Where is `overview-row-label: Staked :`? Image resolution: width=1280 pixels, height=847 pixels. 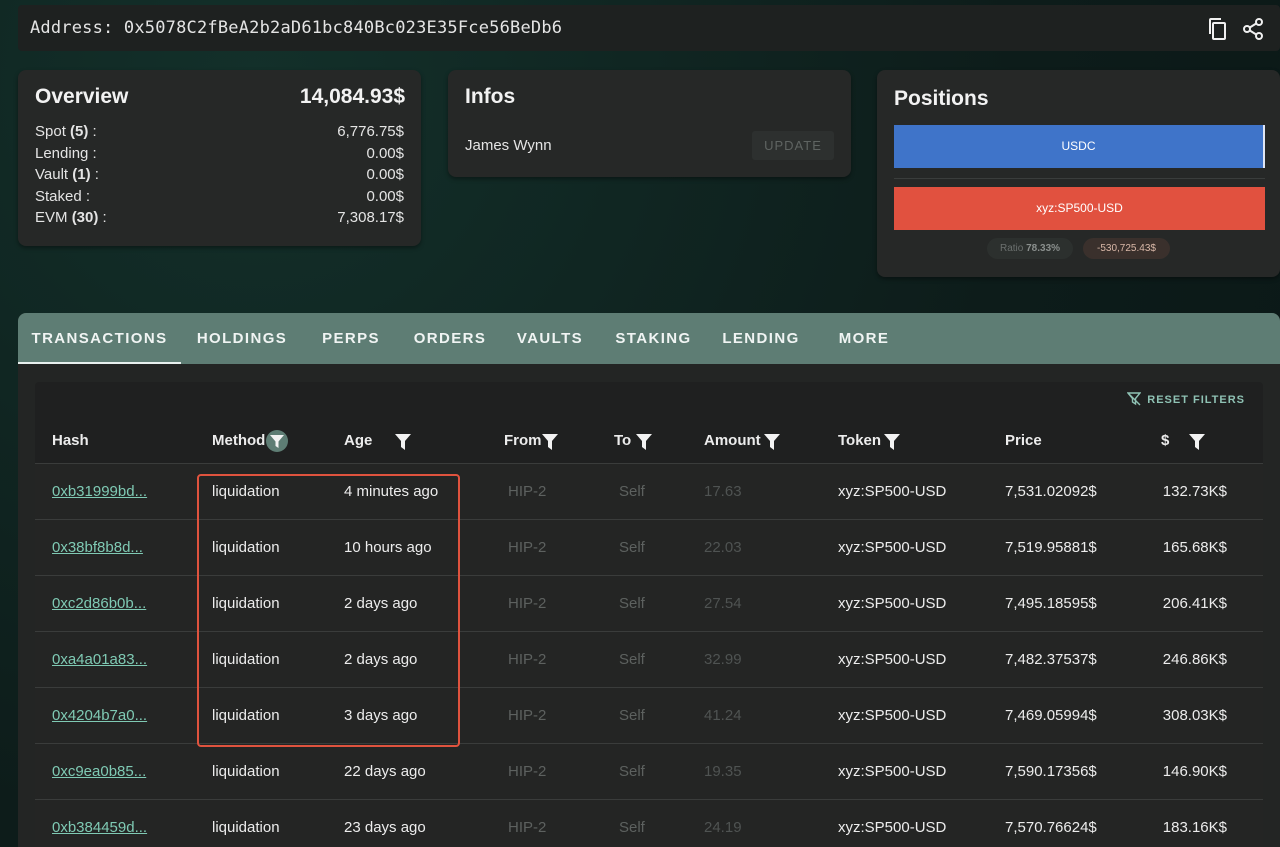 overview-row-label: Staked : is located at coordinates (63, 196).